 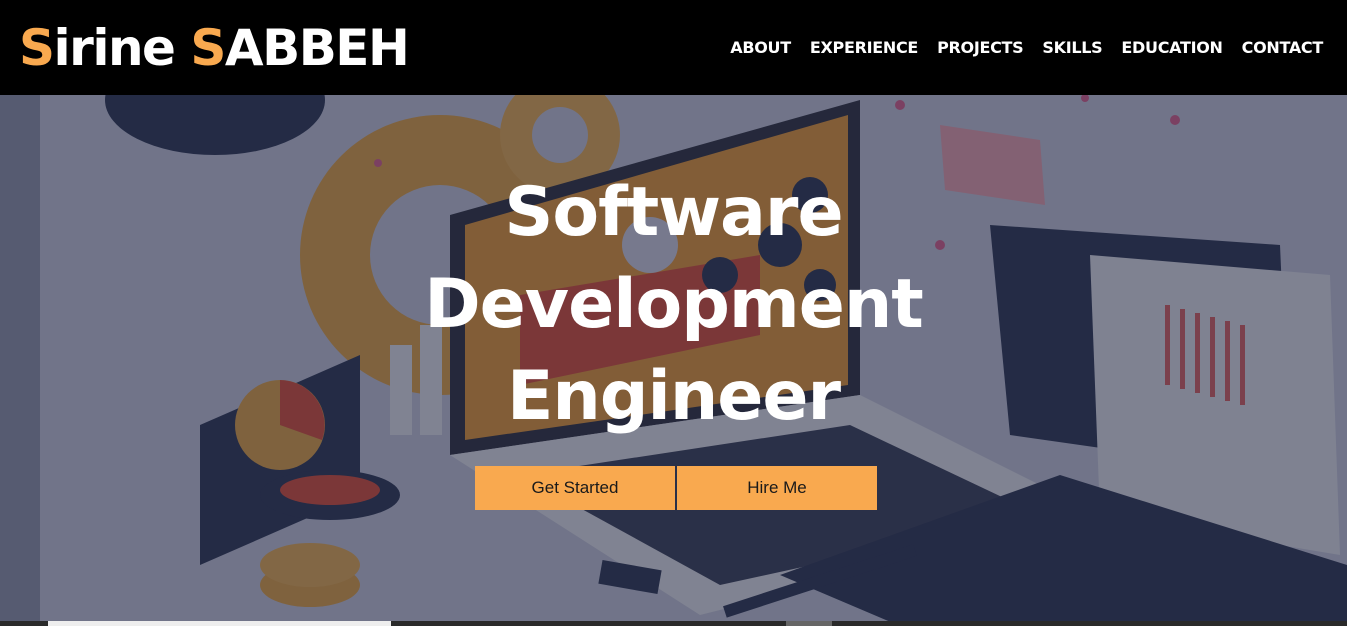 What do you see at coordinates (37, 47) in the screenshot?
I see `brand-first-initial: S` at bounding box center [37, 47].